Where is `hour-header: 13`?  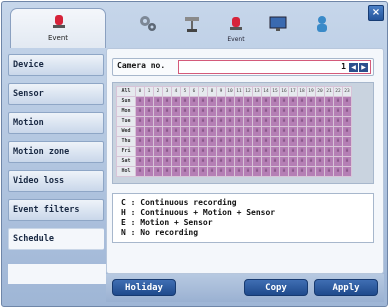 hour-header: 13 is located at coordinates (257, 91).